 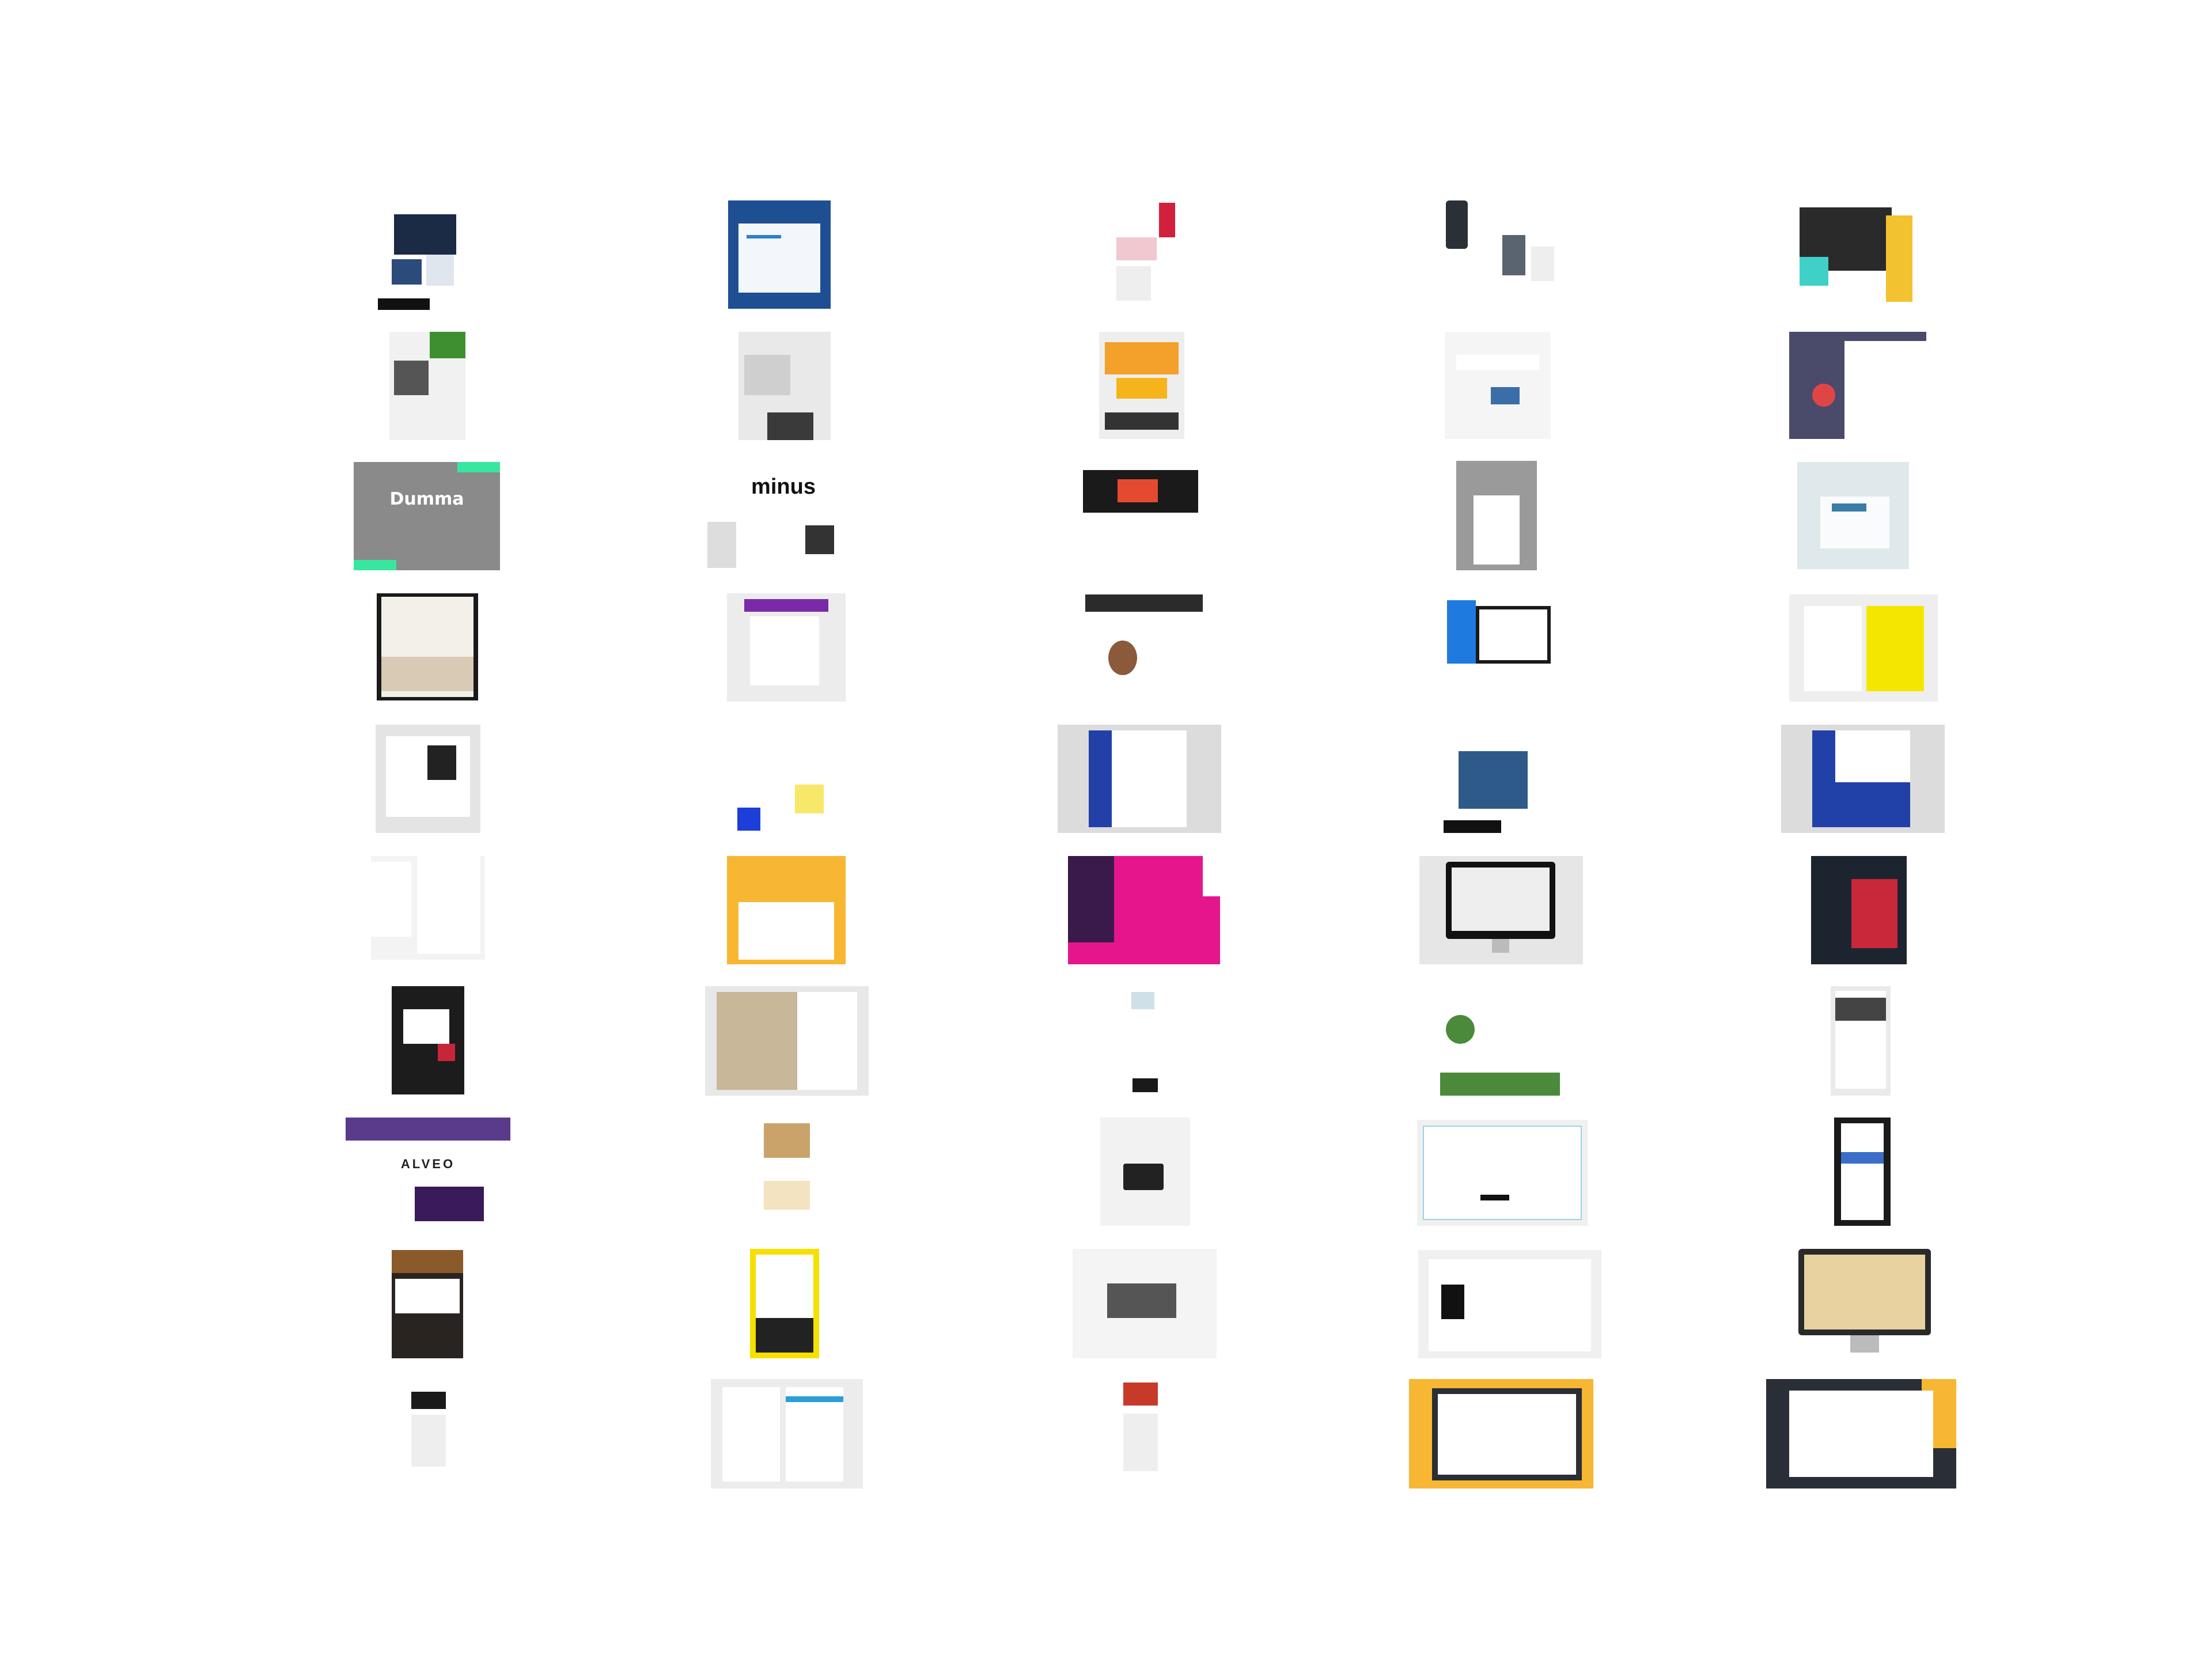 I want to click on thumb-r10c2, so click(x=787, y=1433).